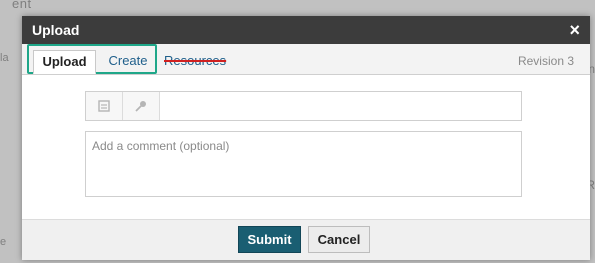 The width and height of the screenshot is (595, 263). What do you see at coordinates (339, 239) in the screenshot?
I see `cancel-button: Cancel` at bounding box center [339, 239].